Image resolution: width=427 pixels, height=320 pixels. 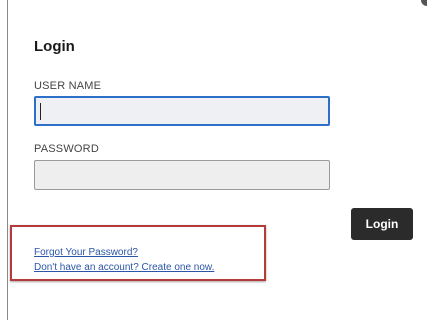 I want to click on dialog-title: Login, so click(x=54, y=46).